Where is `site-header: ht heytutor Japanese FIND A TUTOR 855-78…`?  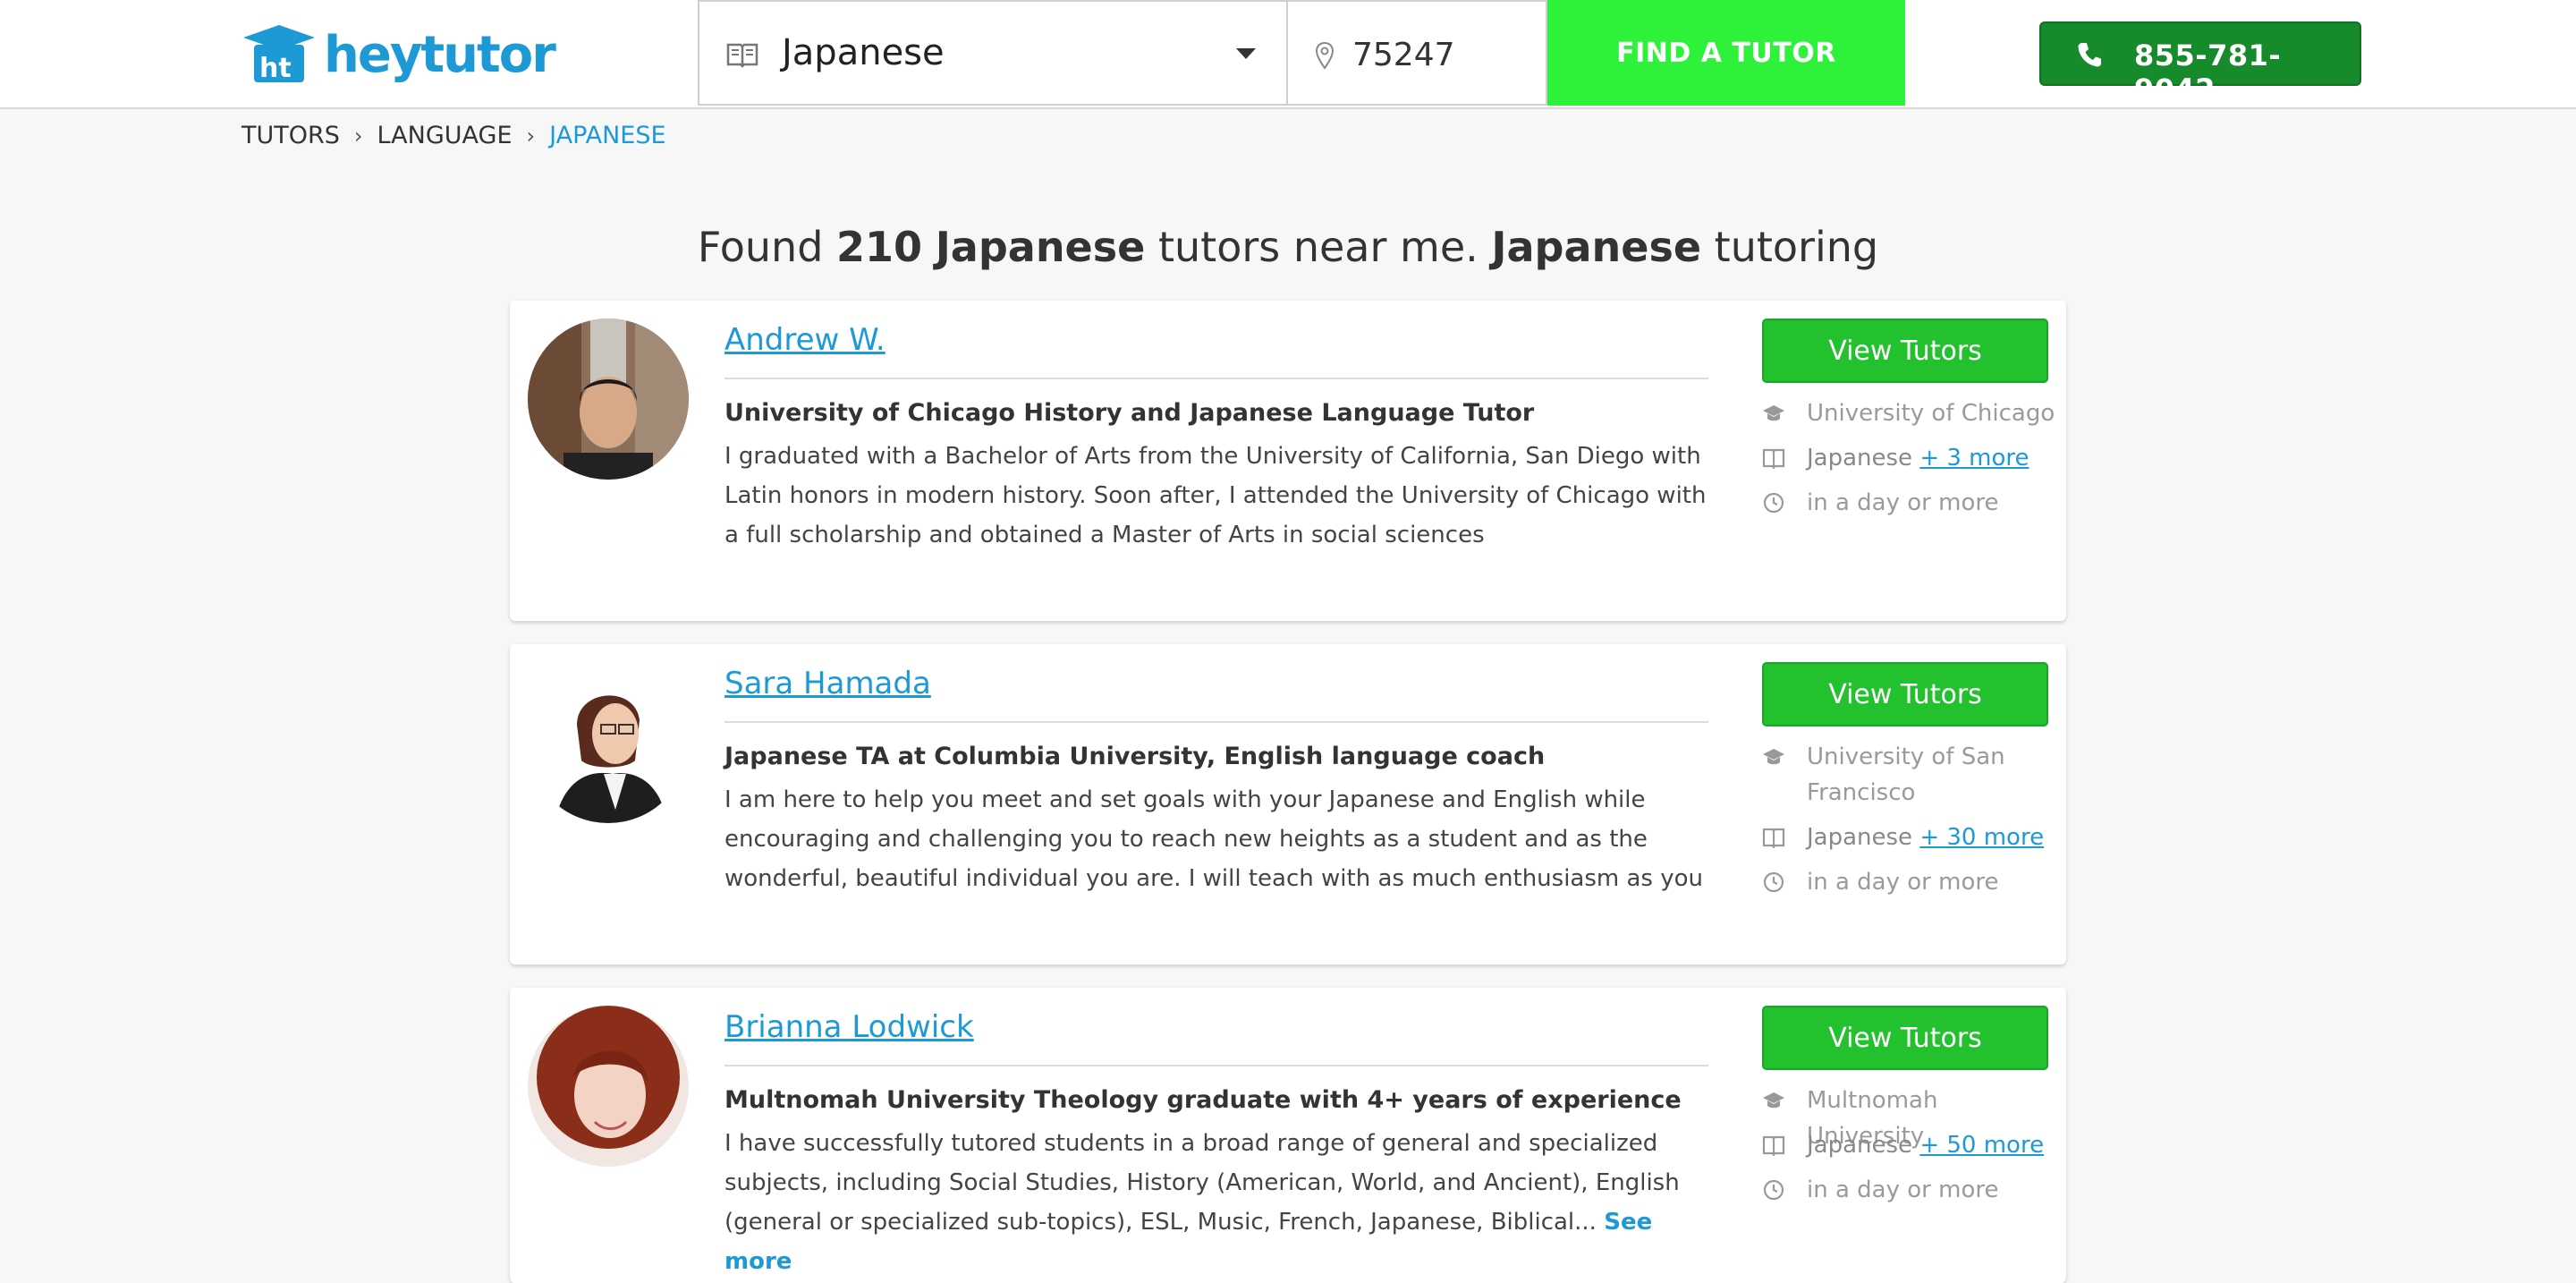
site-header: ht heytutor Japanese FIND A TUTOR 855-78… is located at coordinates (1288, 54).